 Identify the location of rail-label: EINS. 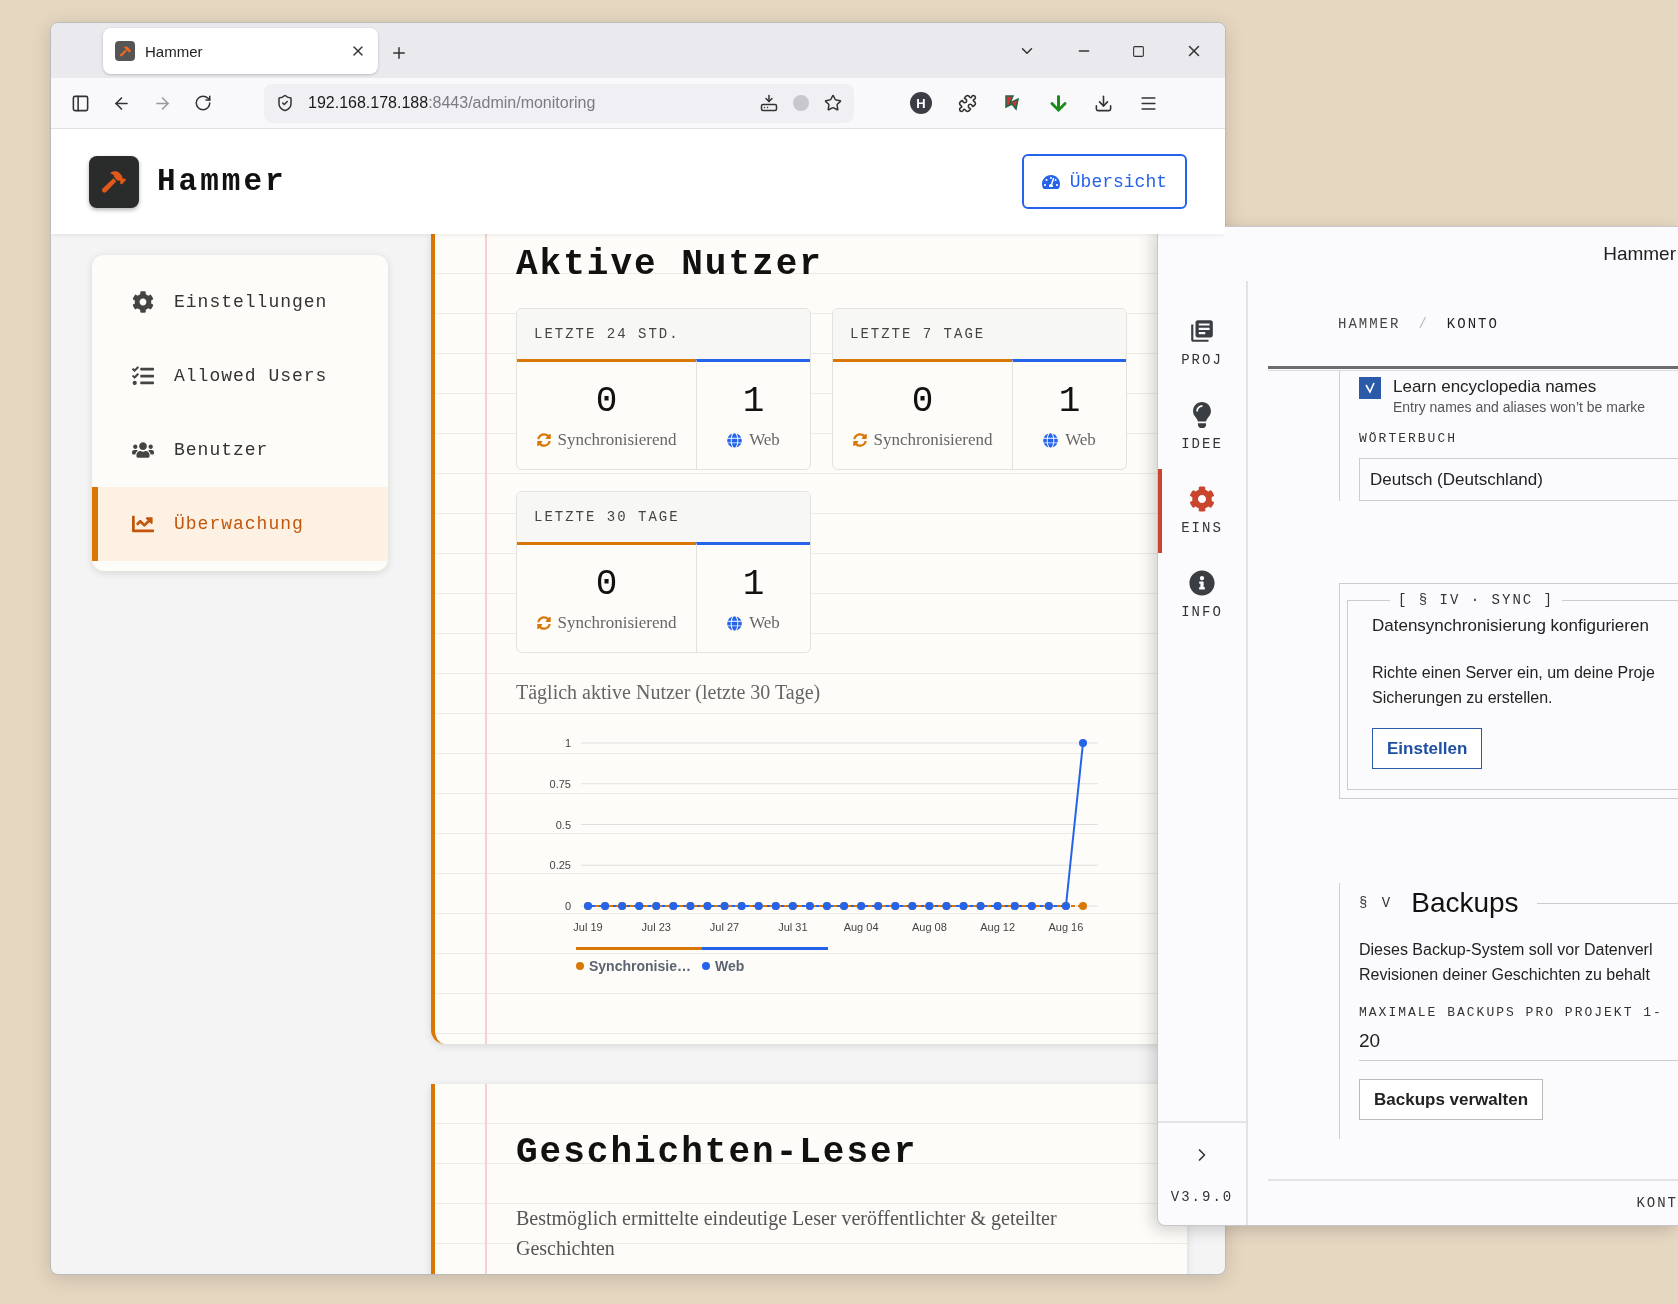
(1202, 528).